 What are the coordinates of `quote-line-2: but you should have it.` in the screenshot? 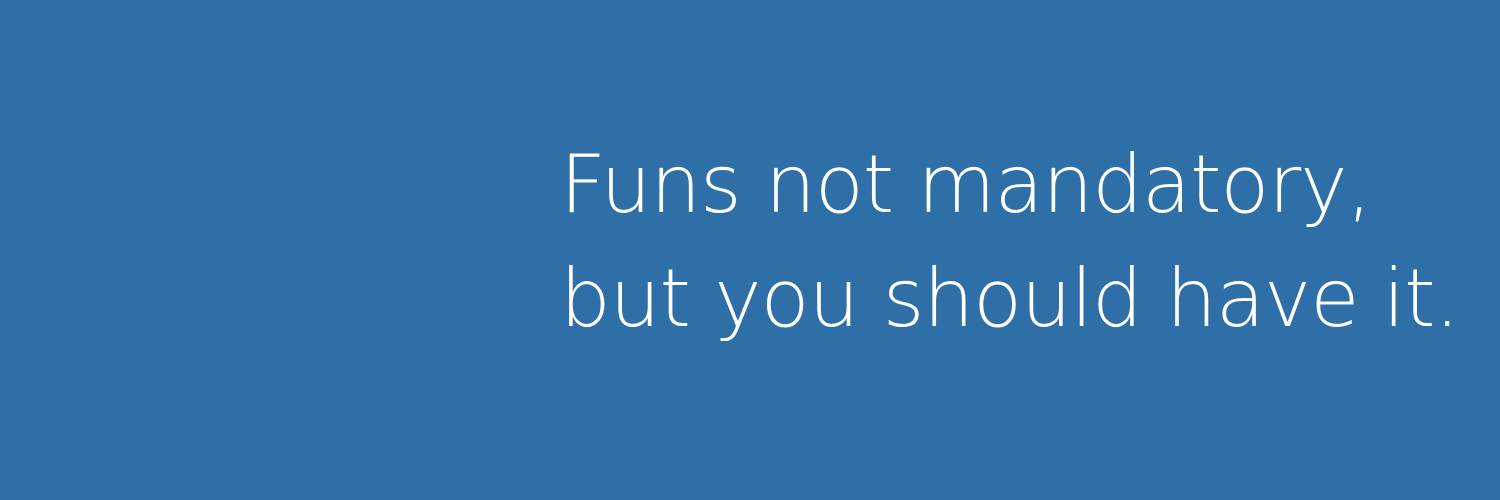 It's located at (1010, 298).